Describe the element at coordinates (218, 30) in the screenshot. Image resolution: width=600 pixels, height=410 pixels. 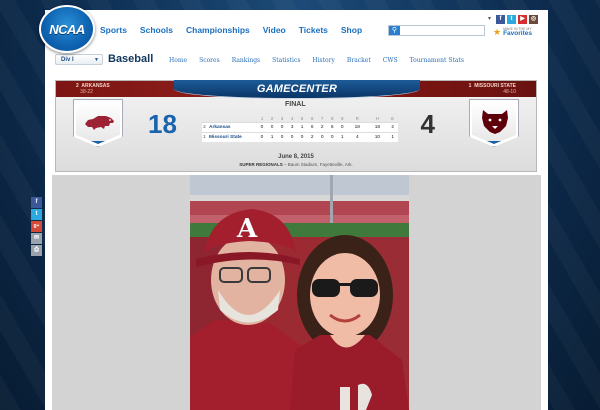
I see `nav-championships: Championships` at that location.